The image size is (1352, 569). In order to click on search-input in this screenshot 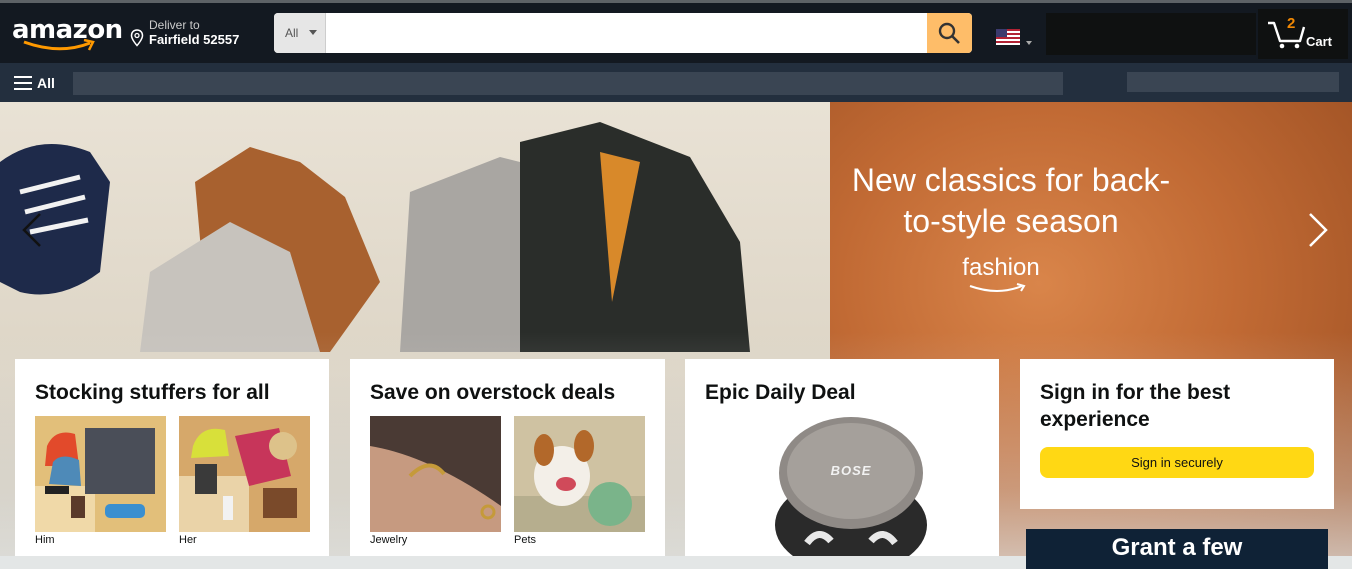, I will do `click(626, 33)`.